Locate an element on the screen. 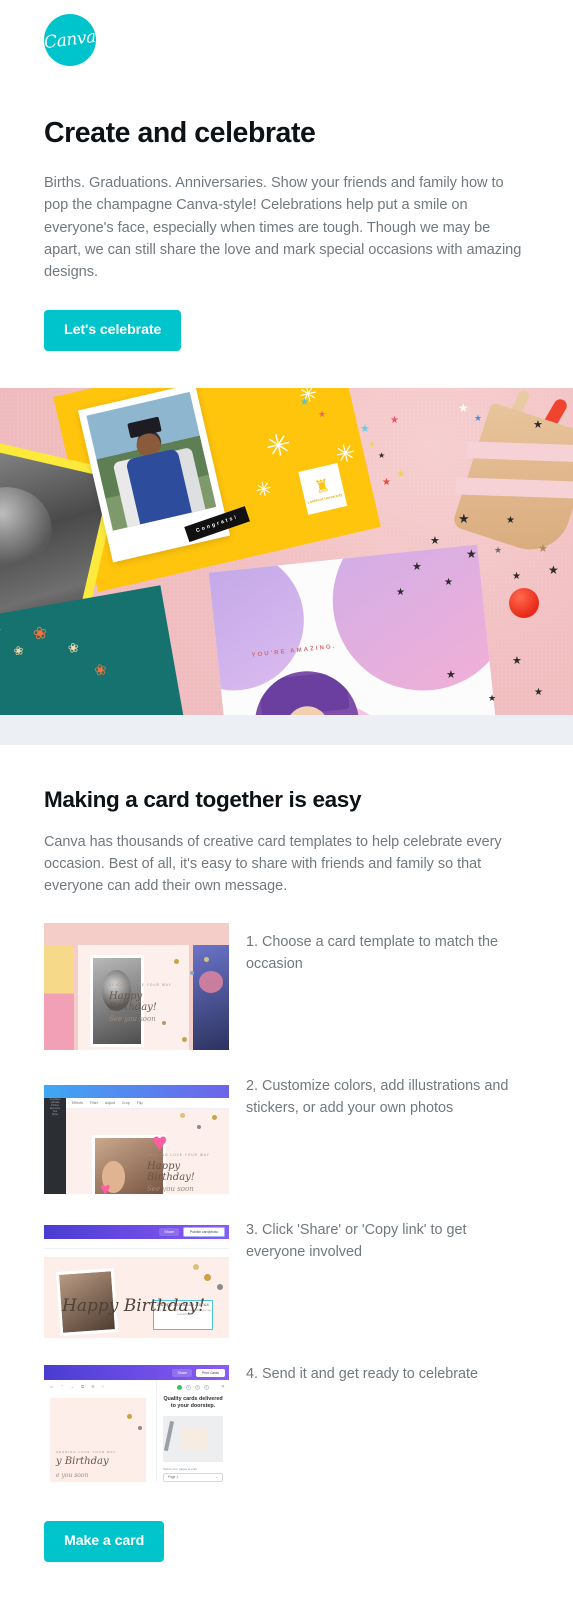 Image resolution: width=573 pixels, height=1600 pixels. publish-dropdown: Publish card/photo is located at coordinates (203, 1232).